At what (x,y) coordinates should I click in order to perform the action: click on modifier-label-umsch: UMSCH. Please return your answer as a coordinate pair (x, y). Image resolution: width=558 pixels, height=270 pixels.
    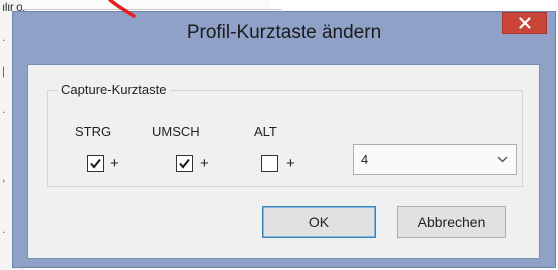
    Looking at the image, I should click on (176, 131).